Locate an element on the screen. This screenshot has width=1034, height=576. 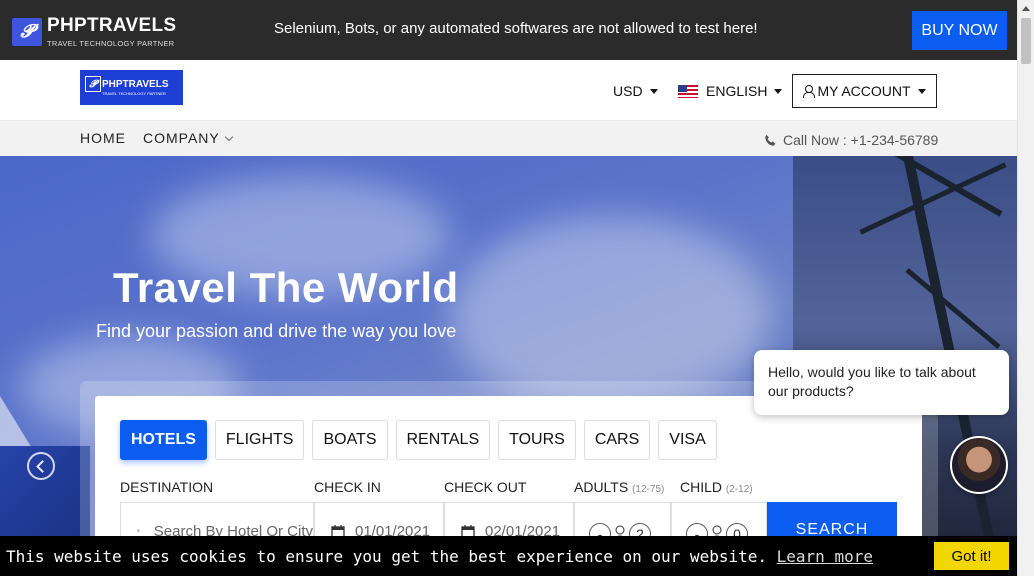
checkin-label: CHECK IN is located at coordinates (347, 487).